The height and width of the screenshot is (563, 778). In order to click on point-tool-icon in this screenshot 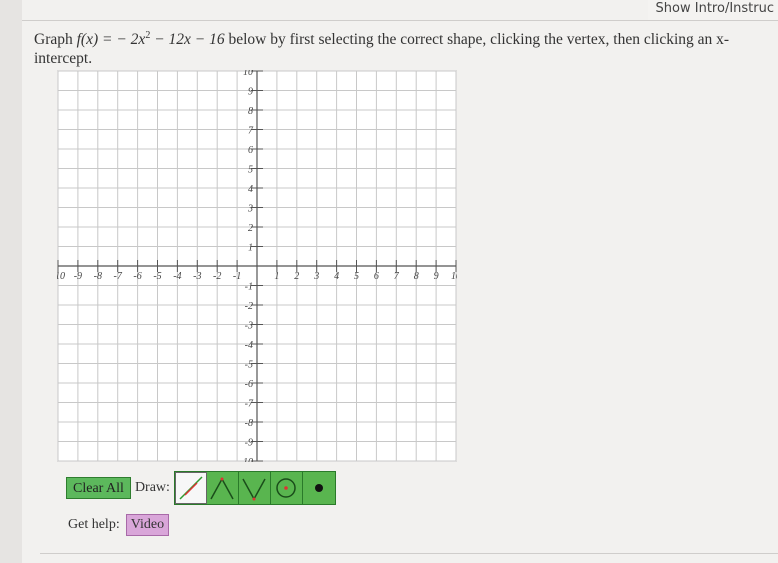, I will do `click(318, 488)`.